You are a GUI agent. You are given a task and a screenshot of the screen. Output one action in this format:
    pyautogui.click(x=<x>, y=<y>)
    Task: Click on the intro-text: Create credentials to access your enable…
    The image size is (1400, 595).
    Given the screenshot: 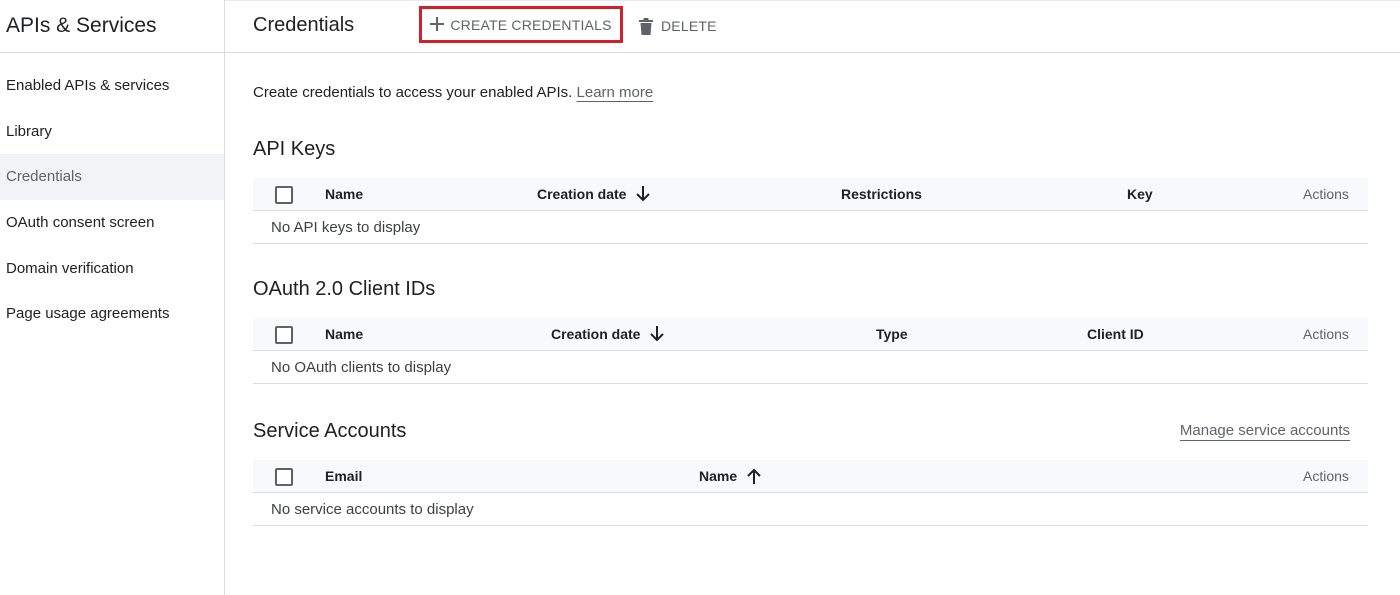 What is the action you would take?
    pyautogui.click(x=453, y=92)
    